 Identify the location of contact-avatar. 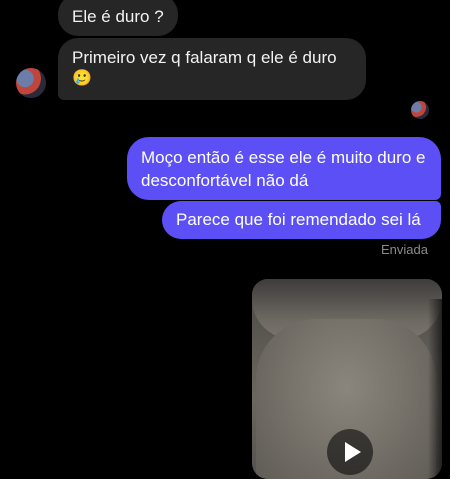
(31, 83).